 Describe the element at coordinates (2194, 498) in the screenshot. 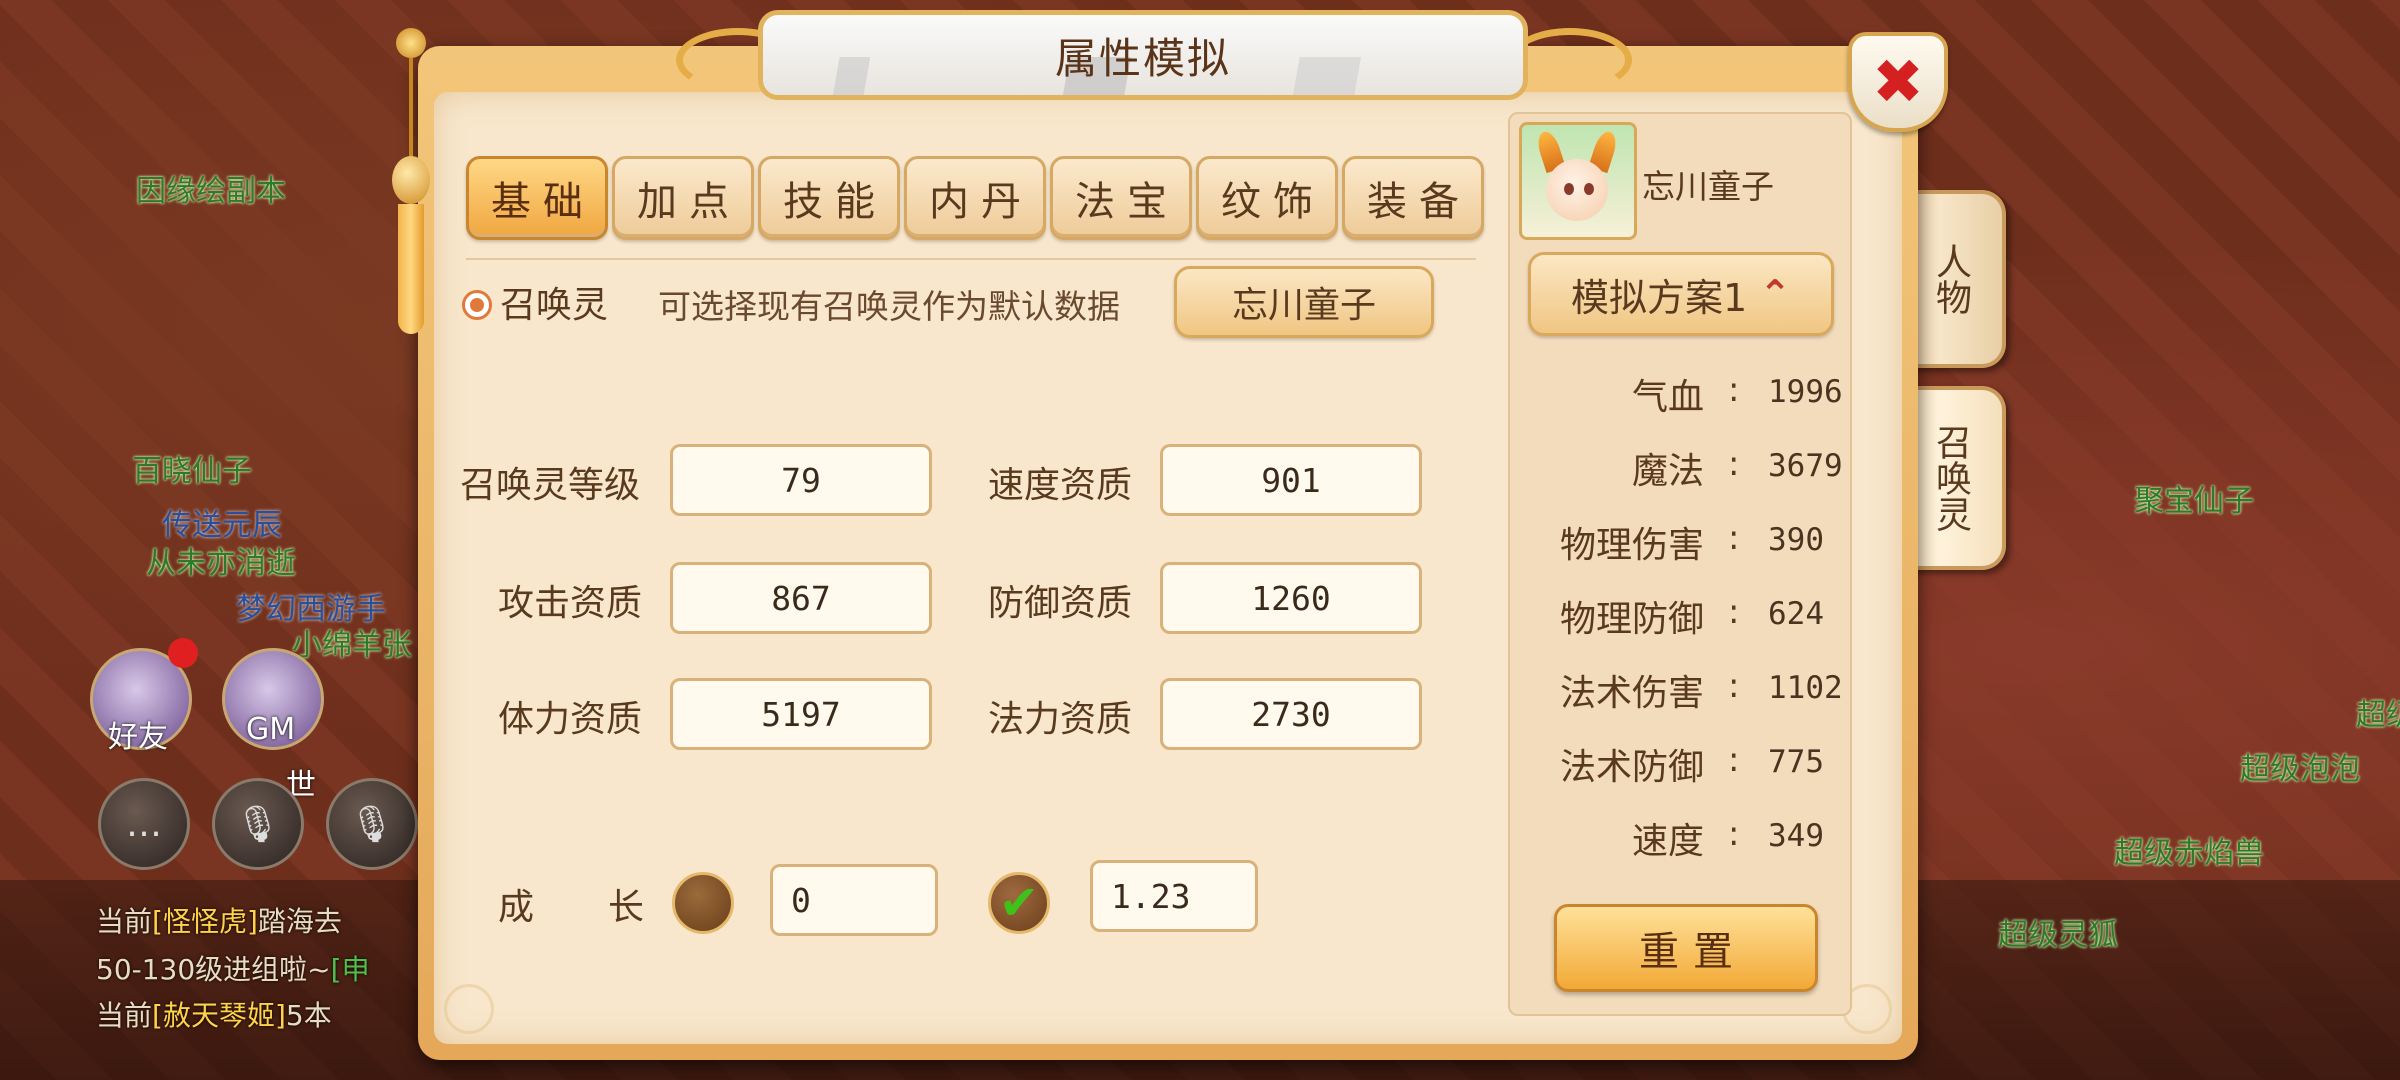

I see `npc-label: 聚宝仙子` at that location.